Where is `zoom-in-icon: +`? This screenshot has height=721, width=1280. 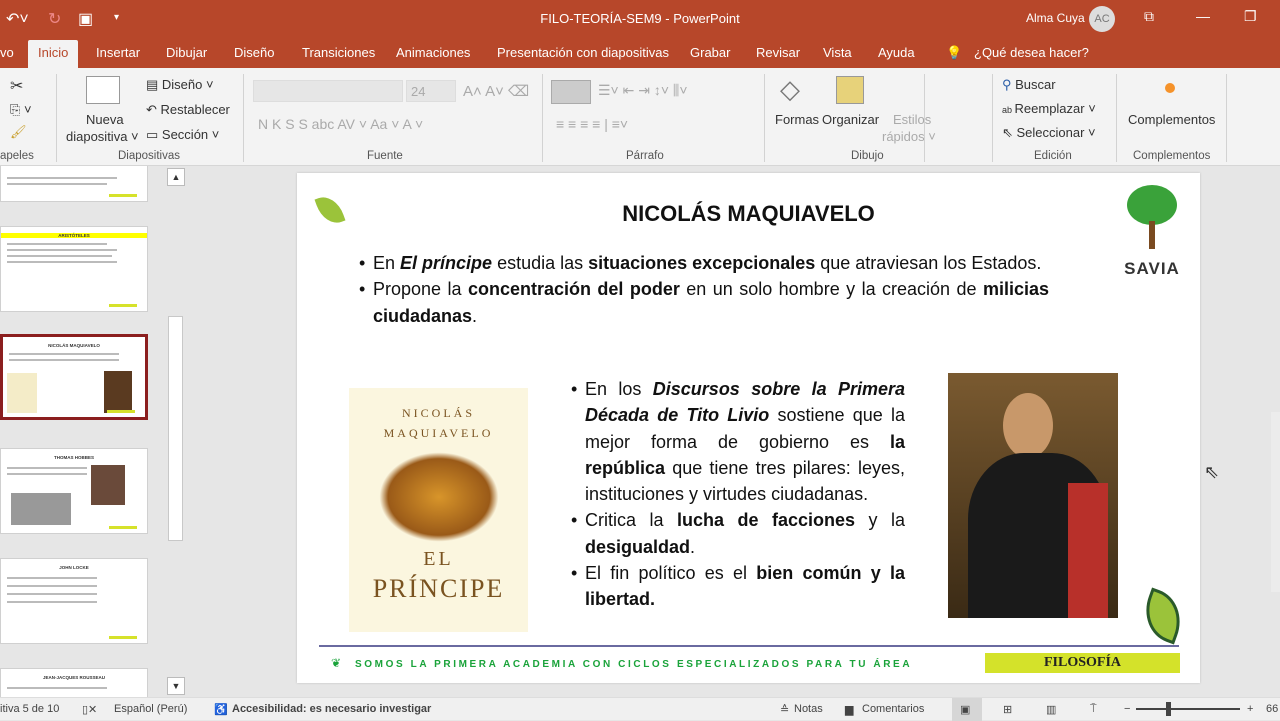
zoom-in-icon: + is located at coordinates (1250, 709).